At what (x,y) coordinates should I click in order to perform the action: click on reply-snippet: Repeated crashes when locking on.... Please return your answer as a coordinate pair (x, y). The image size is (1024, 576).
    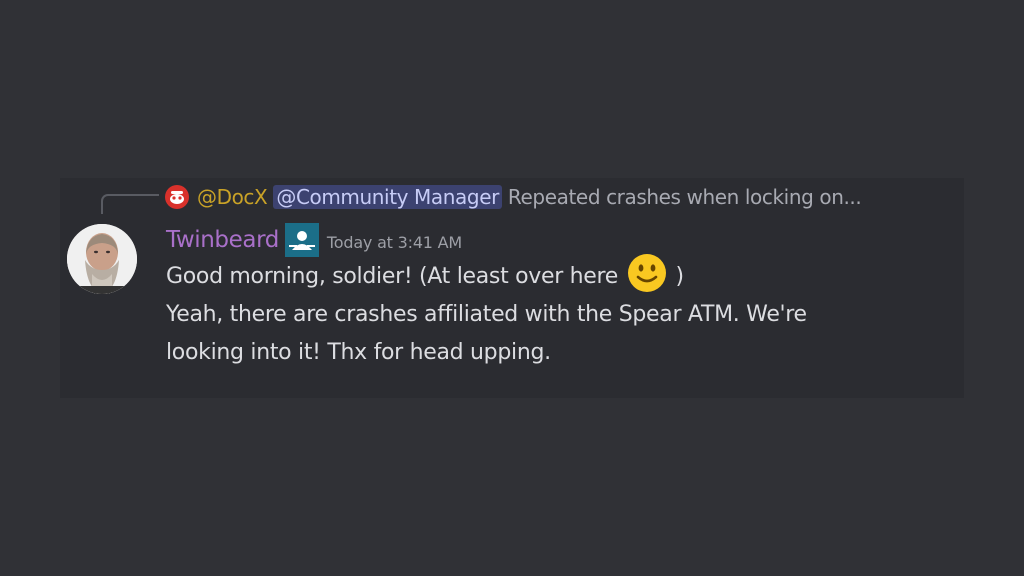
    Looking at the image, I should click on (685, 197).